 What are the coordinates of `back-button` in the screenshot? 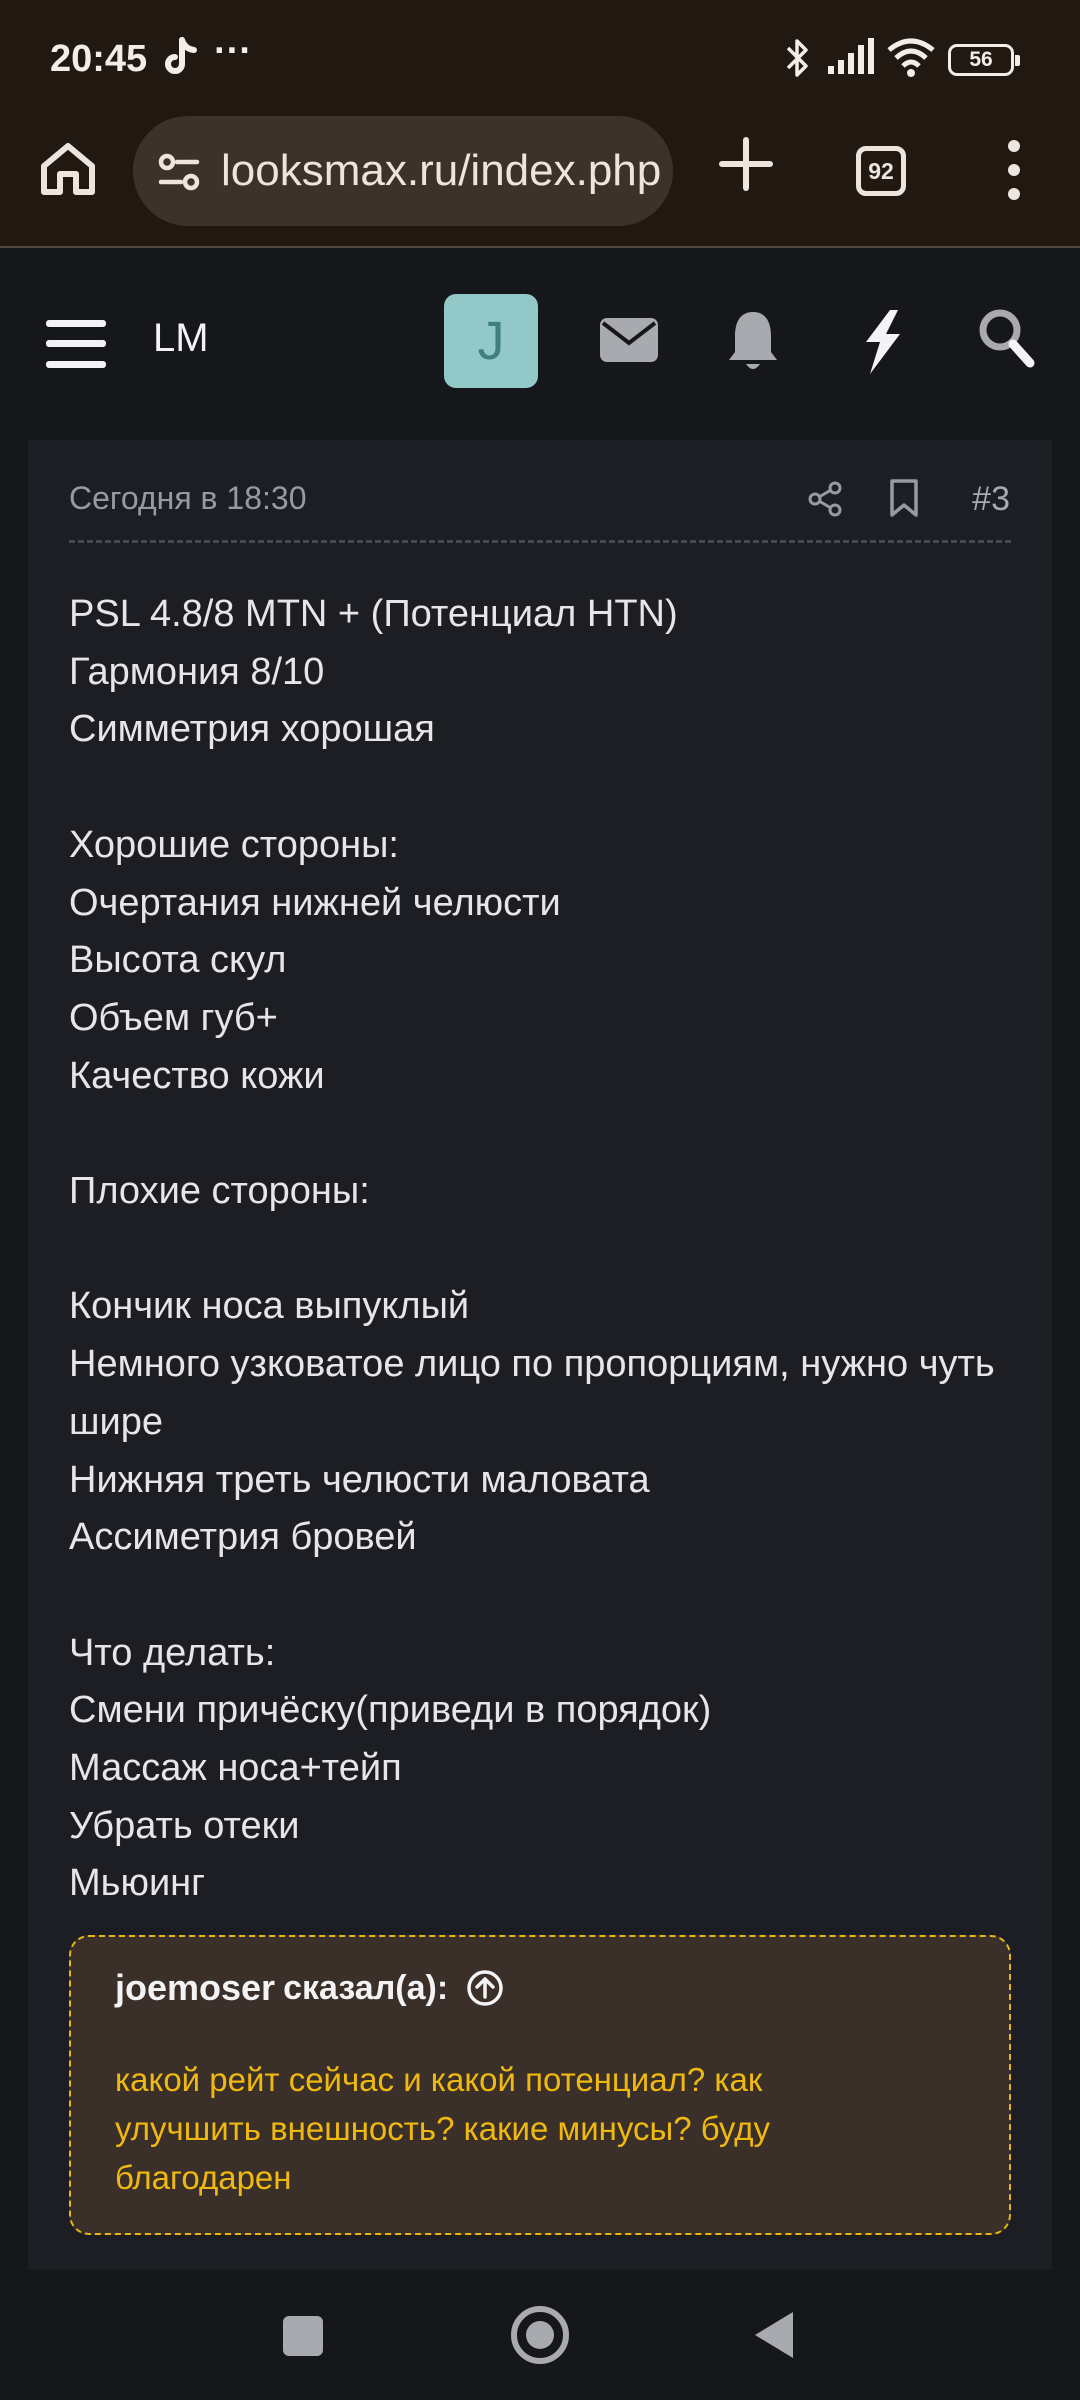 It's located at (774, 2335).